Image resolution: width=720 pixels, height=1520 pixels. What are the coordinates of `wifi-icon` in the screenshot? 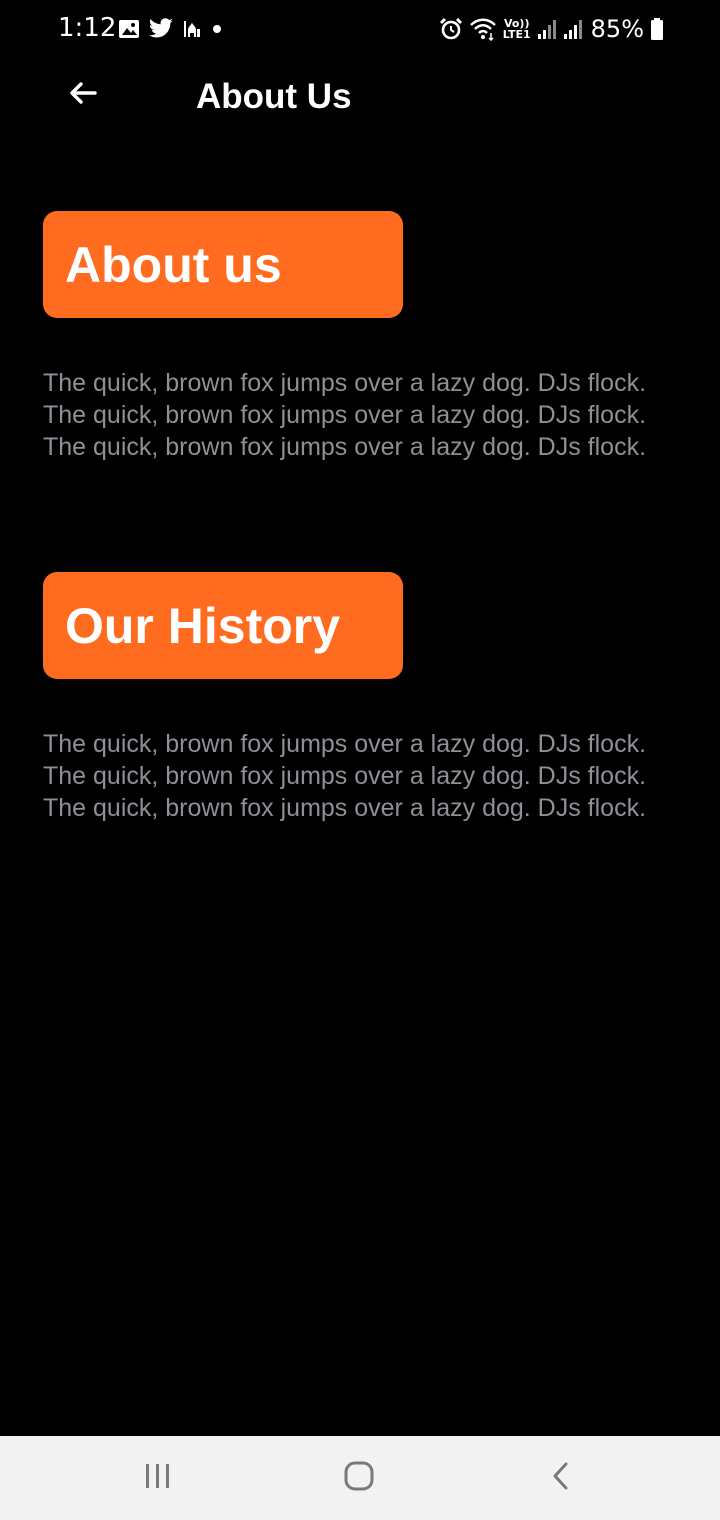 It's located at (483, 29).